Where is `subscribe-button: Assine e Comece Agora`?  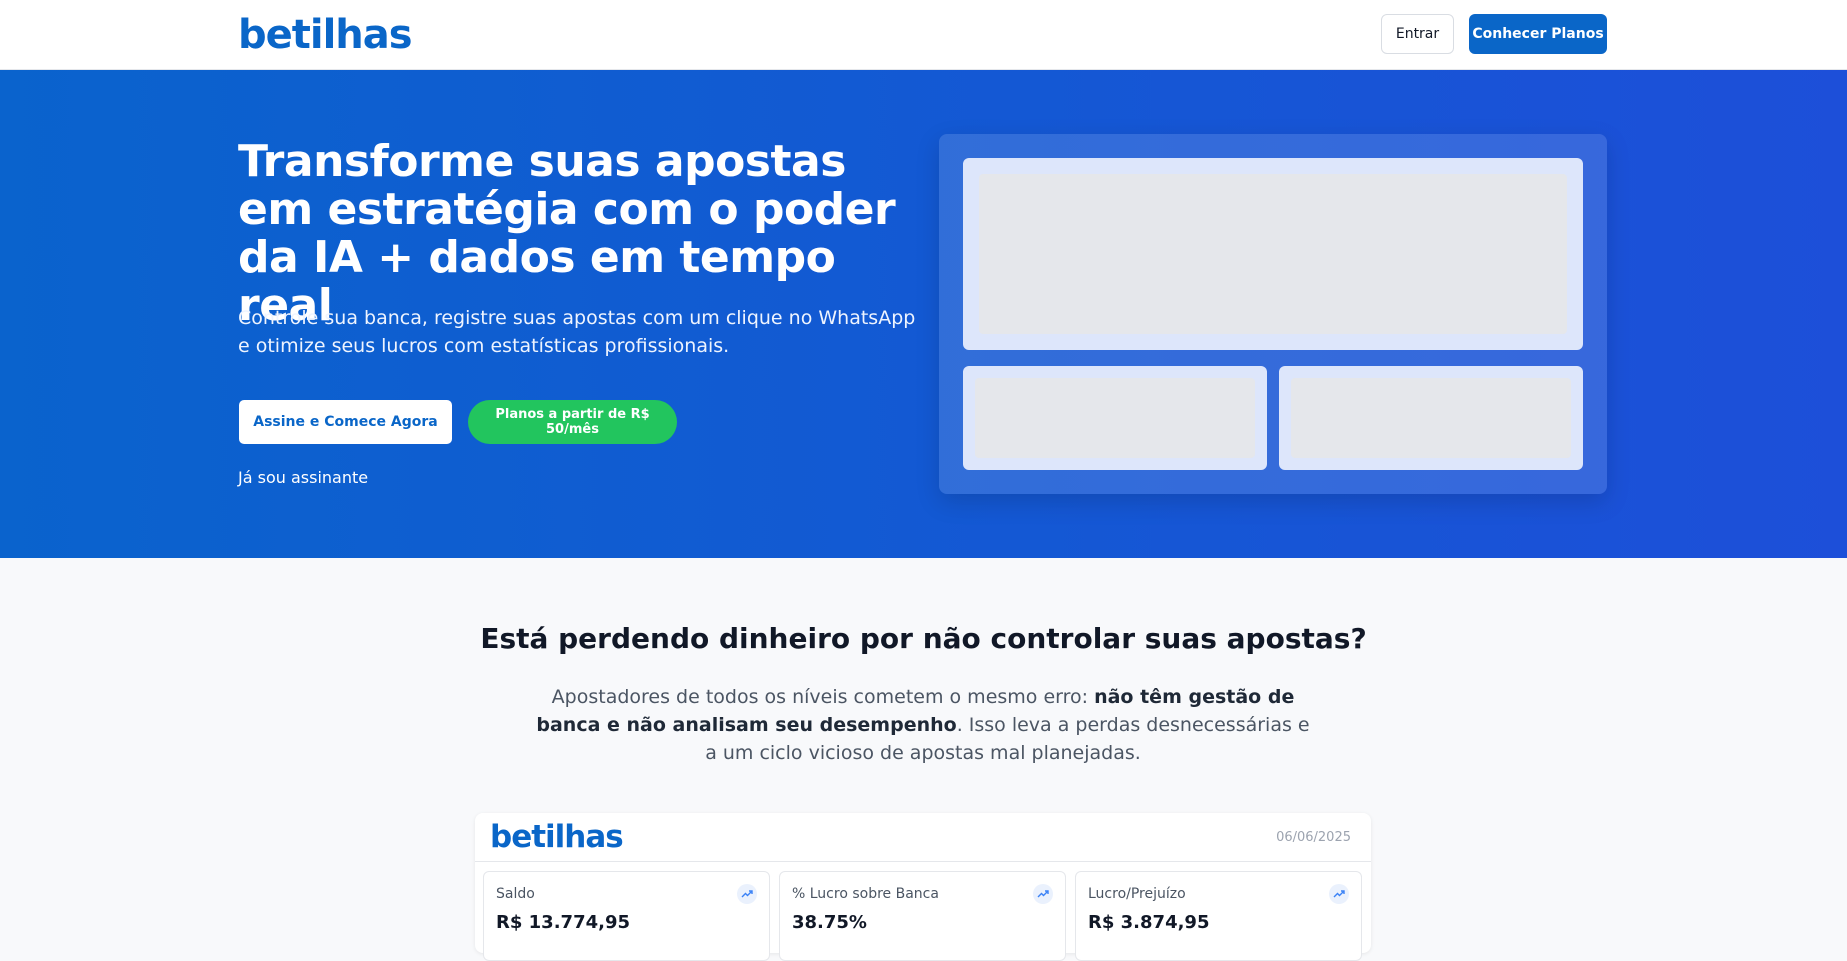 subscribe-button: Assine e Comece Agora is located at coordinates (345, 422).